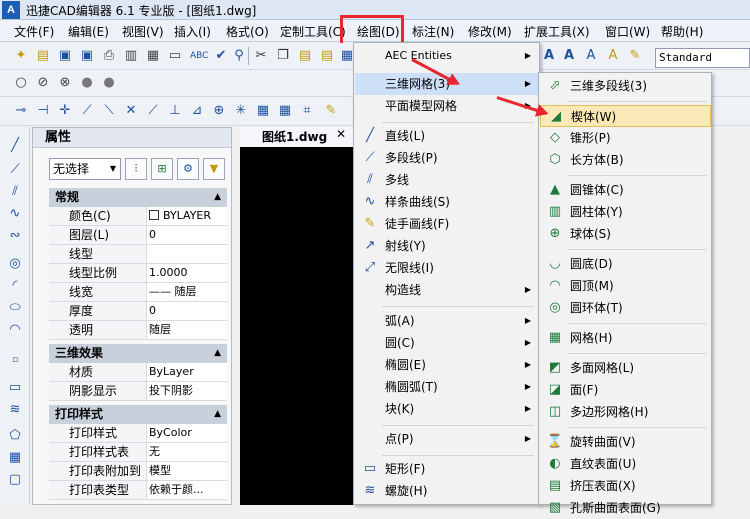 The width and height of the screenshot is (750, 519). What do you see at coordinates (138, 330) in the screenshot?
I see `prop-row: 透明 随层` at bounding box center [138, 330].